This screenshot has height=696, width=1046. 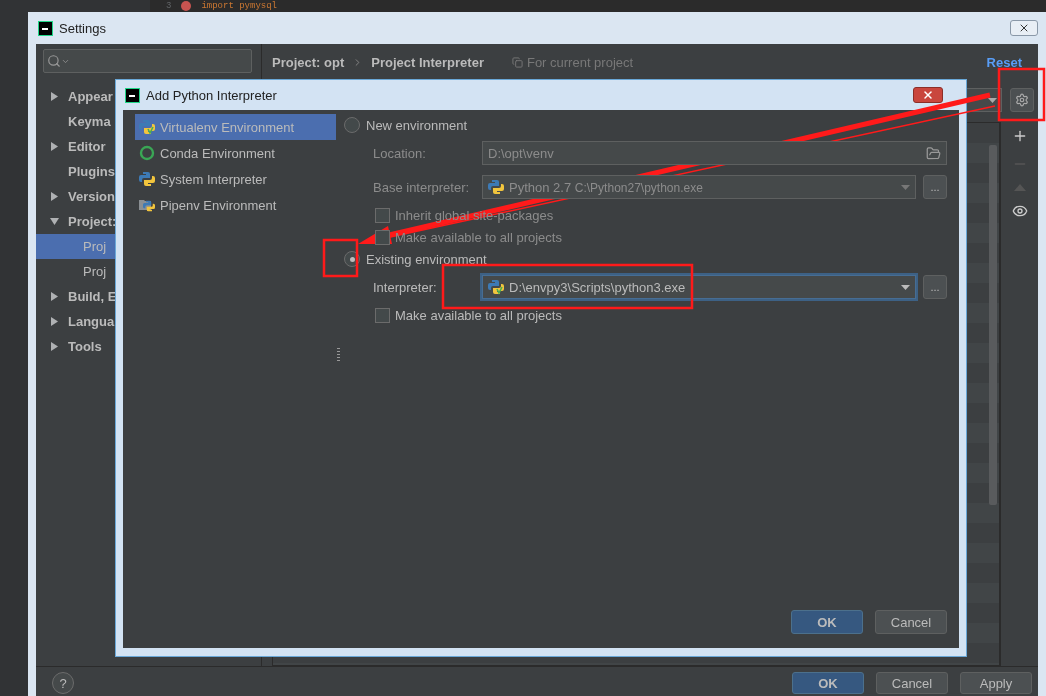 I want to click on breadcrumb-item: Project Interpreter, so click(x=427, y=62).